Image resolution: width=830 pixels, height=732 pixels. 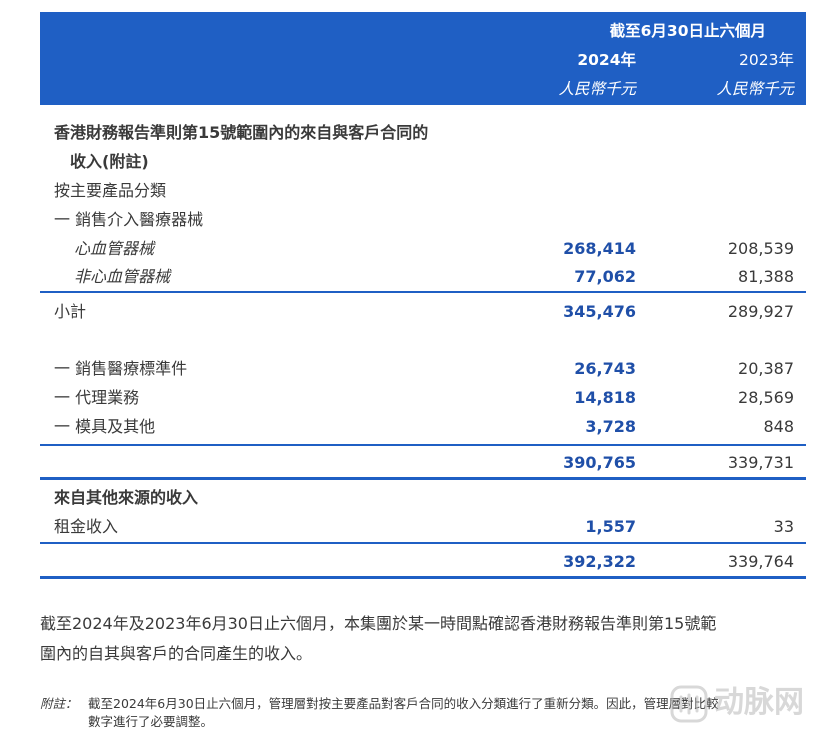 I want to click on grand-total-2023: 339,764, so click(x=760, y=561).